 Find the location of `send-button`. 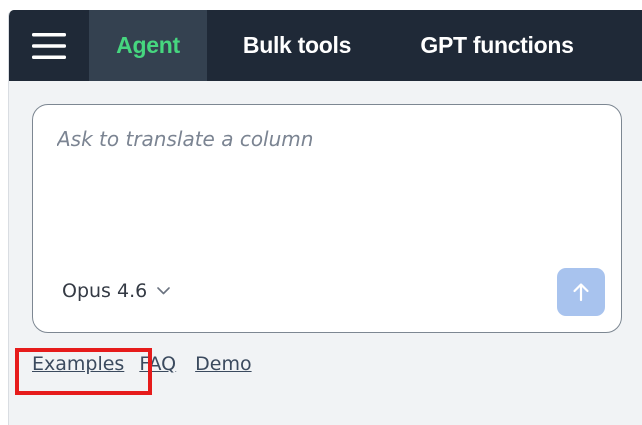

send-button is located at coordinates (581, 292).